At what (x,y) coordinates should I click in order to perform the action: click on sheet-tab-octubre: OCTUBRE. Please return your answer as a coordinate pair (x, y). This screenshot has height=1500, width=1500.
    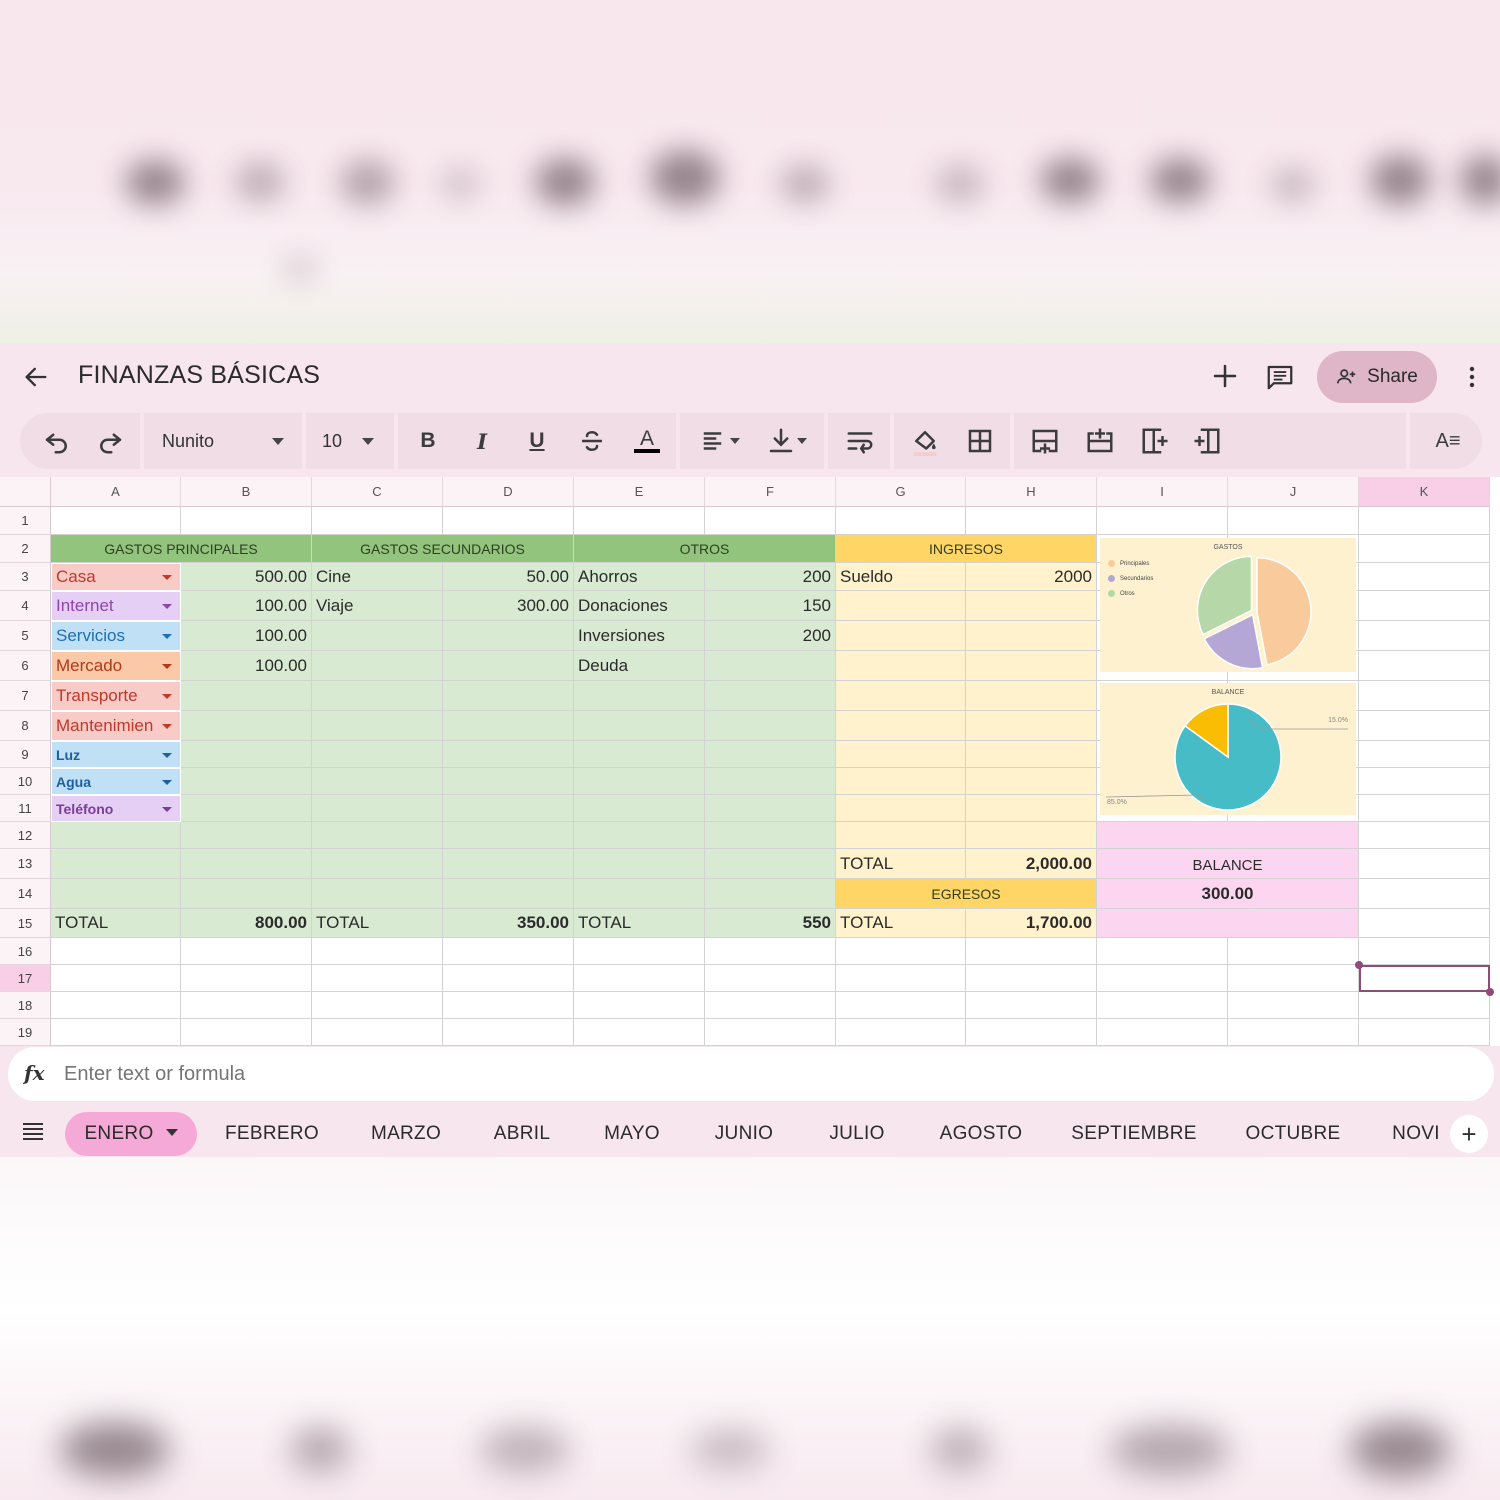
    Looking at the image, I should click on (1293, 1134).